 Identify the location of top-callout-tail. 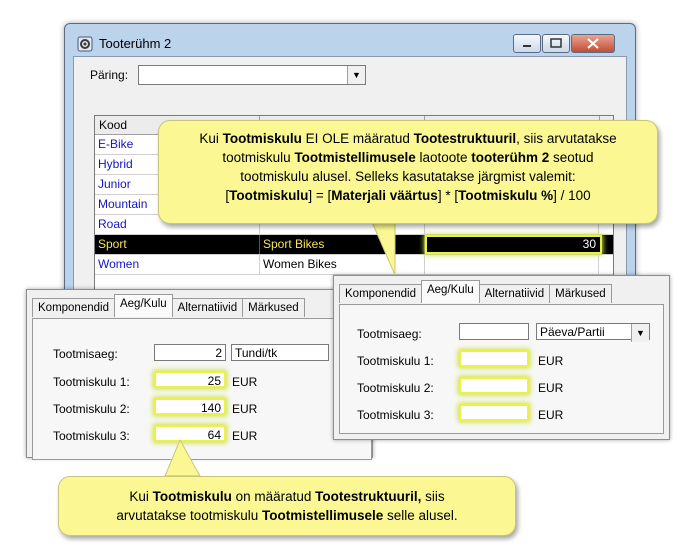
(383, 248).